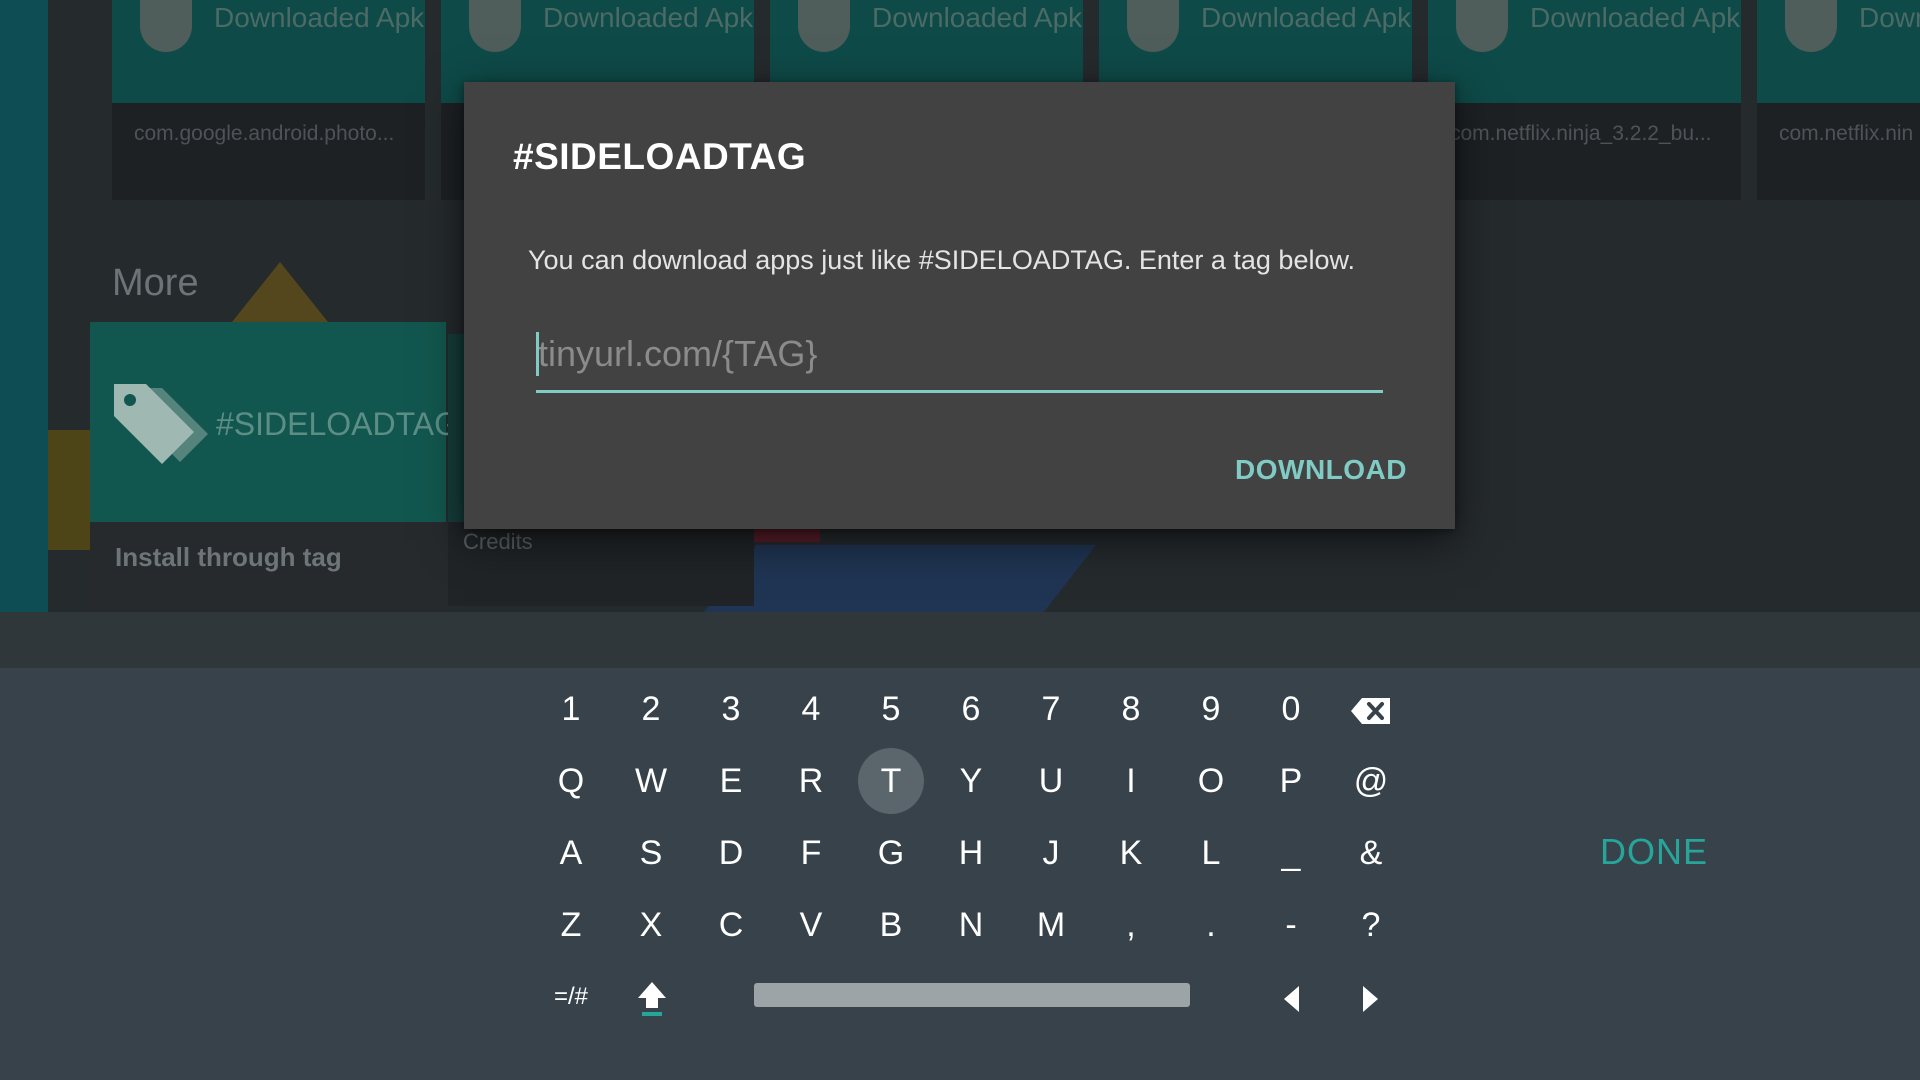 This screenshot has height=1080, width=1920. What do you see at coordinates (1291, 709) in the screenshot?
I see `key-0: 0` at bounding box center [1291, 709].